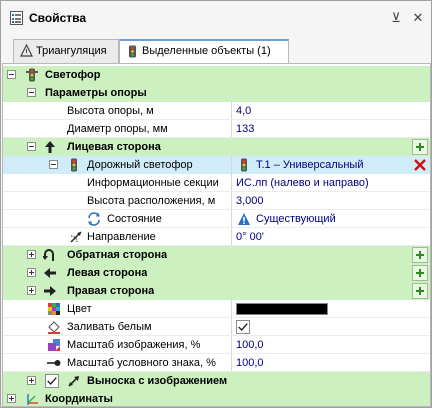 The image size is (432, 408). What do you see at coordinates (134, 345) in the screenshot?
I see `property-label: Масштаб изображения, %` at bounding box center [134, 345].